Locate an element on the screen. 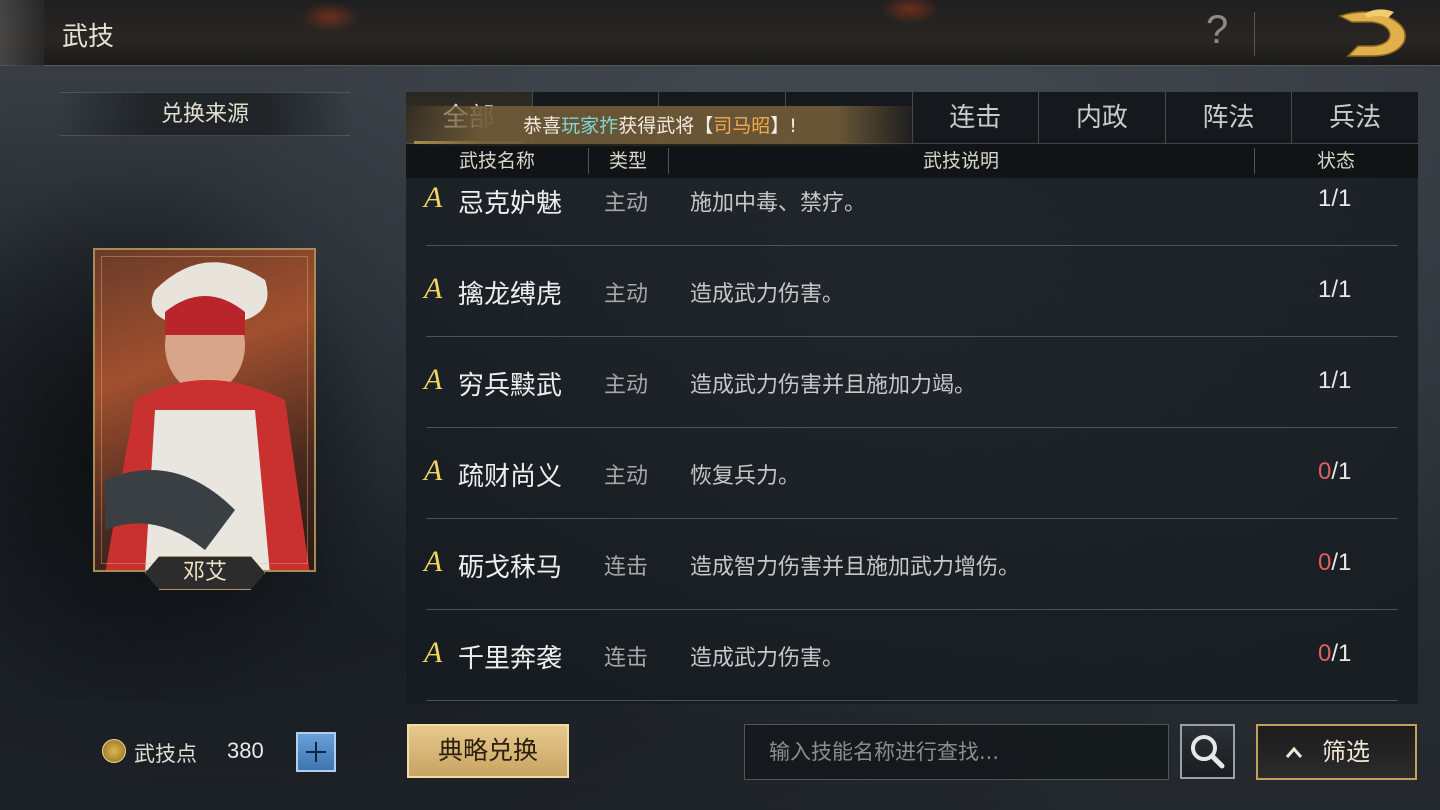 This screenshot has height=810, width=1440. general-name: 邓艾 is located at coordinates (205, 573).